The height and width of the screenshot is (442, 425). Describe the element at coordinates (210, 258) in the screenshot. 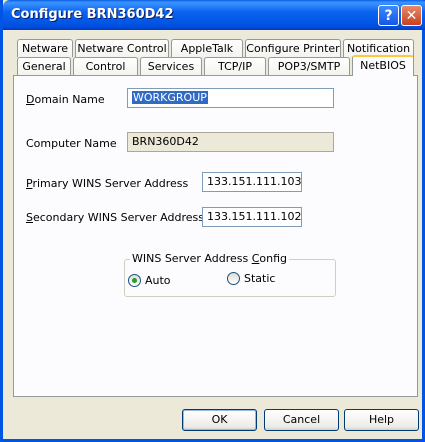

I see `wins-config-title: WINS Server Address Config` at that location.